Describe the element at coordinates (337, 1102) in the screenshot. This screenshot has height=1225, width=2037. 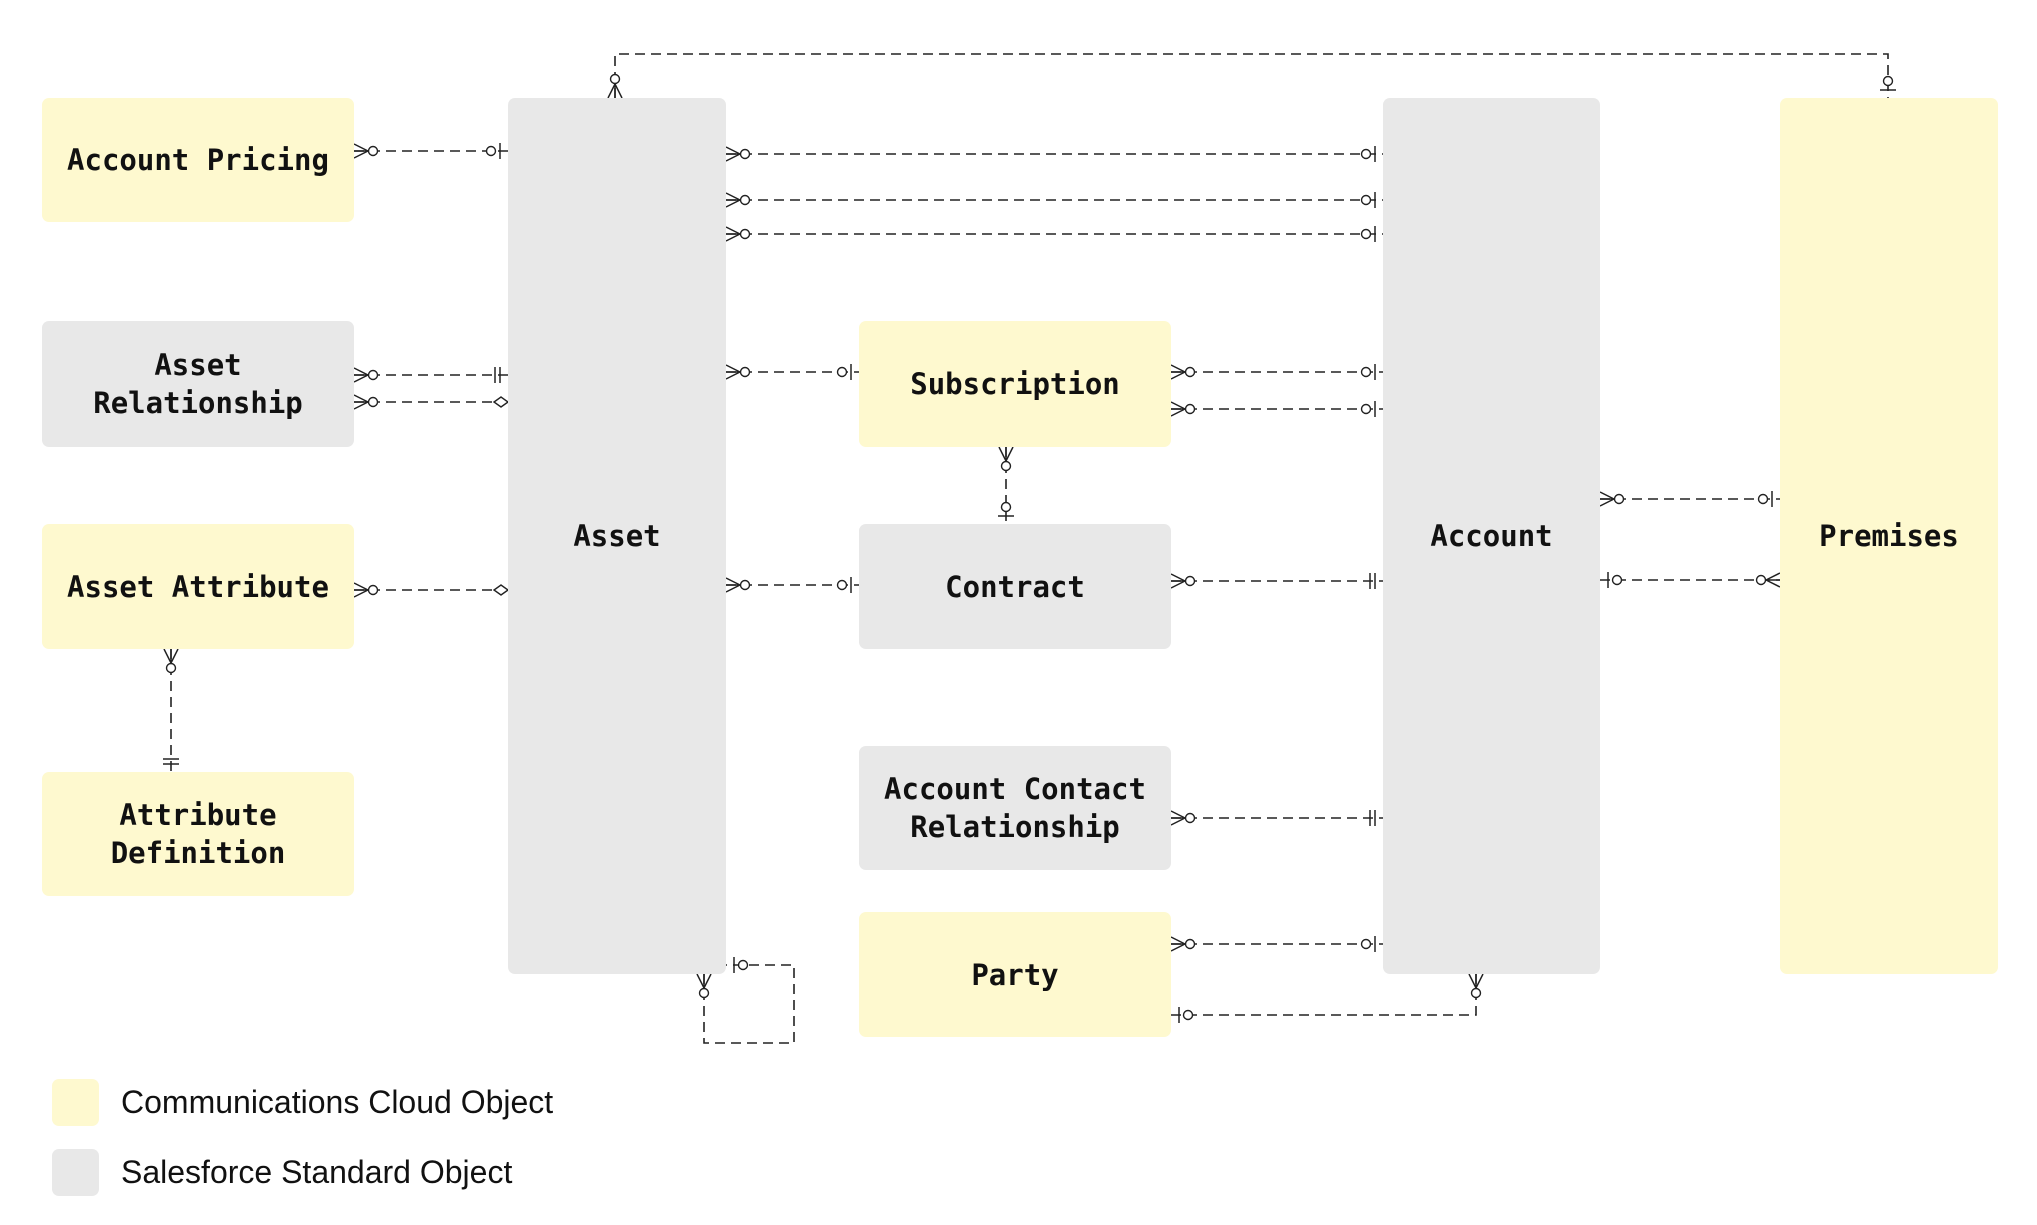
I see `legend-label: Communications Cloud Object` at that location.